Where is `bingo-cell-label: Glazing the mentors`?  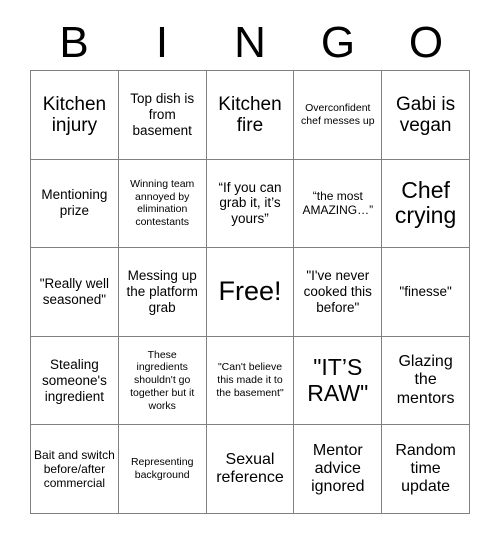
bingo-cell-label: Glazing the mentors is located at coordinates (425, 380).